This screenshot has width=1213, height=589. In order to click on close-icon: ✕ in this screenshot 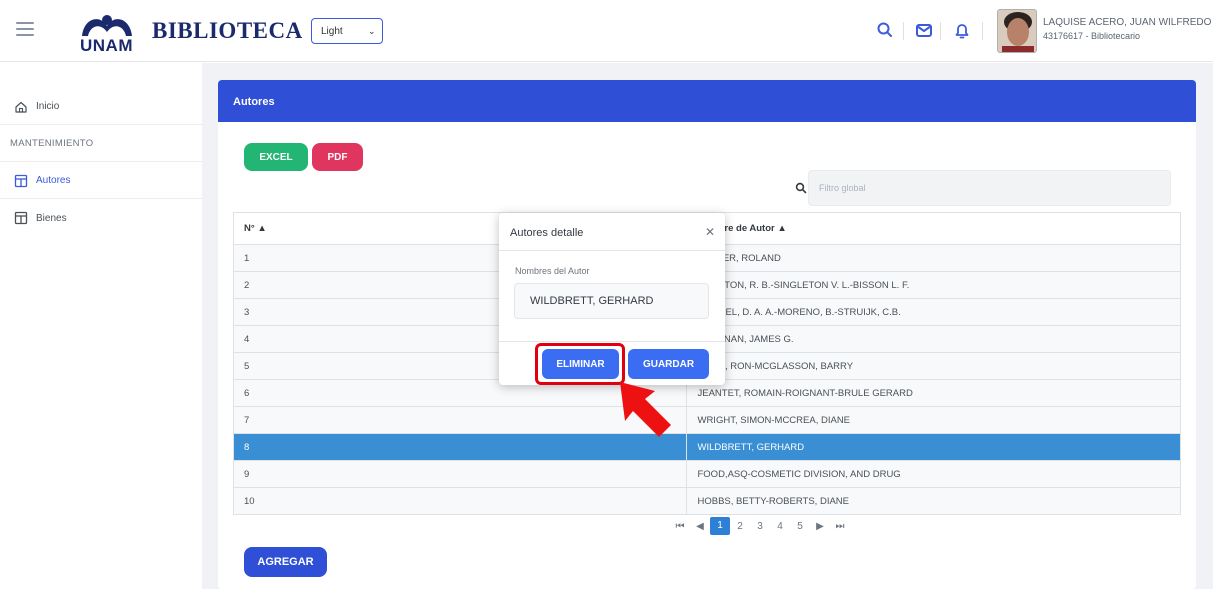, I will do `click(710, 232)`.